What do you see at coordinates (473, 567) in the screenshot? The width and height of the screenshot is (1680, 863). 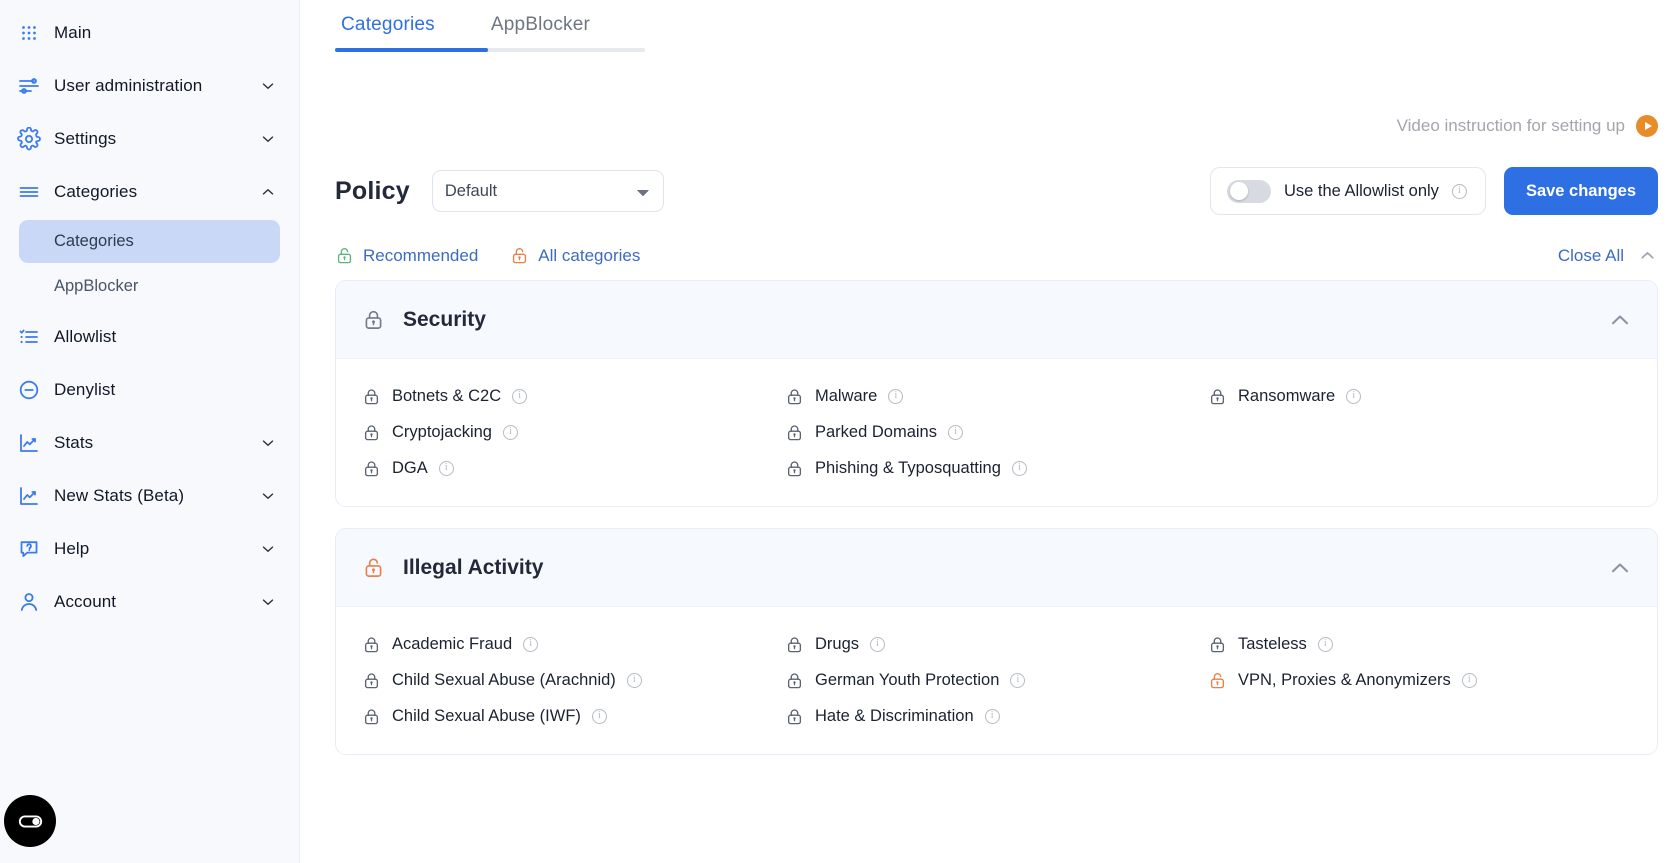 I see `section-title: Illegal Activity` at bounding box center [473, 567].